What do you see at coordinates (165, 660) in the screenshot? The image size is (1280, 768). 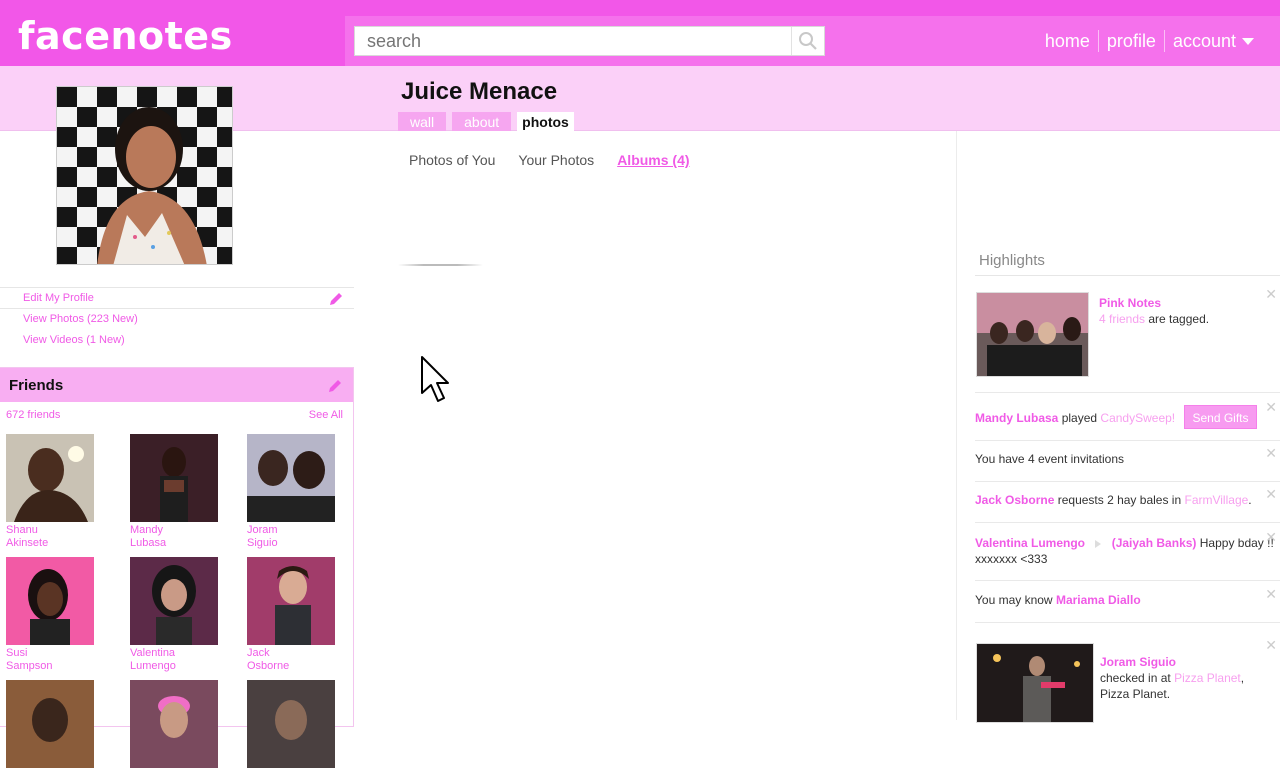 I see `friend-name: Valentina Lumengo` at bounding box center [165, 660].